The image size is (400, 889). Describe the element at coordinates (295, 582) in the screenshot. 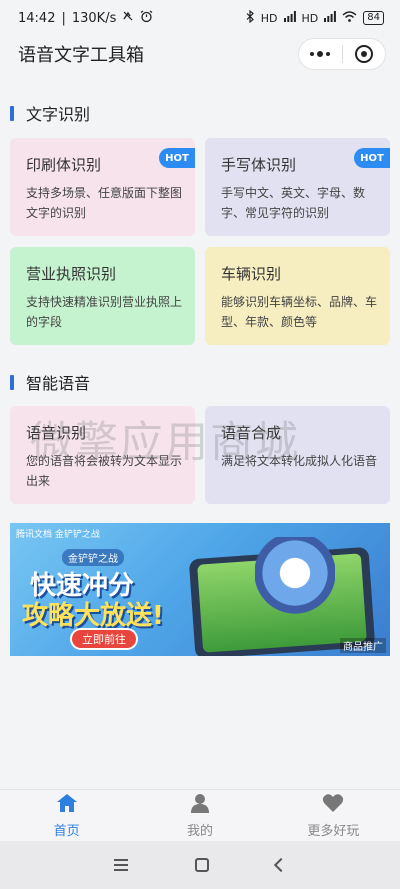

I see `penguin-character-illustration` at that location.